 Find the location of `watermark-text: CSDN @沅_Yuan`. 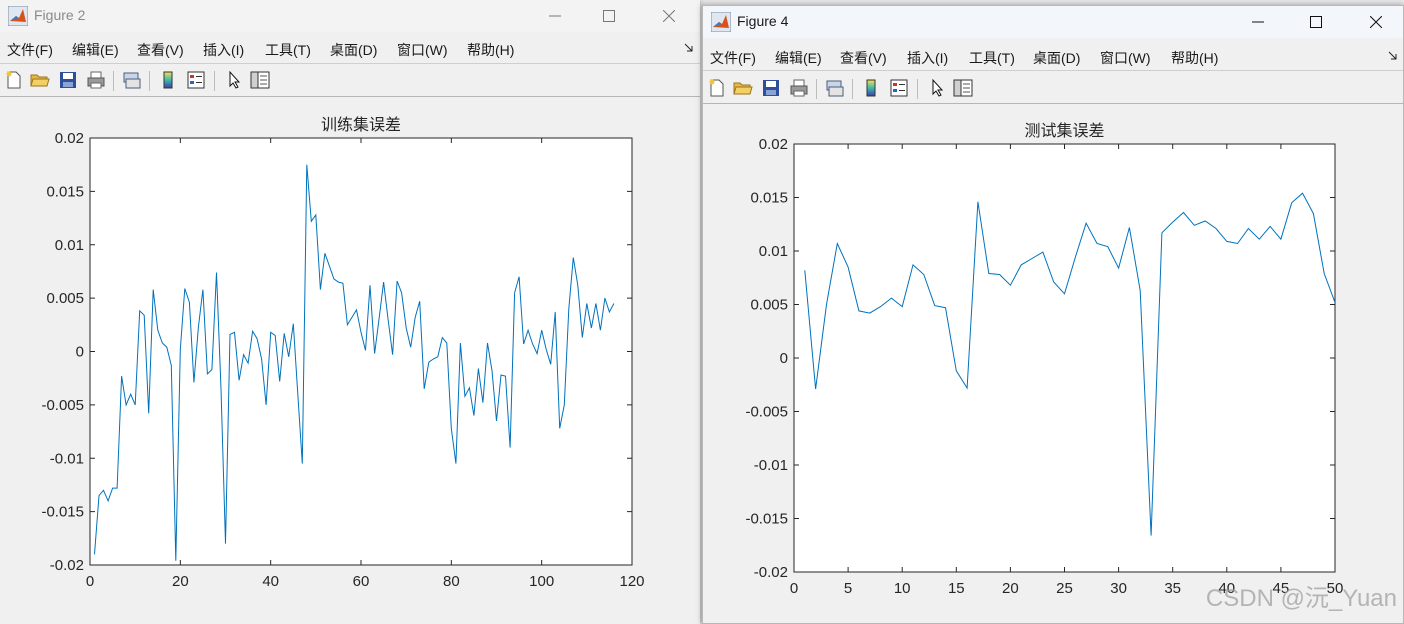

watermark-text: CSDN @沅_Yuan is located at coordinates (1301, 598).